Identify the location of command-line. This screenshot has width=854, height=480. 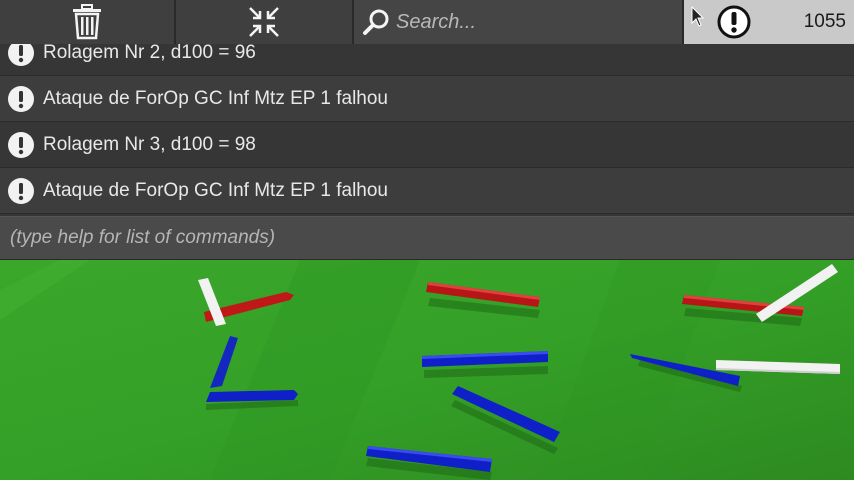
(427, 238).